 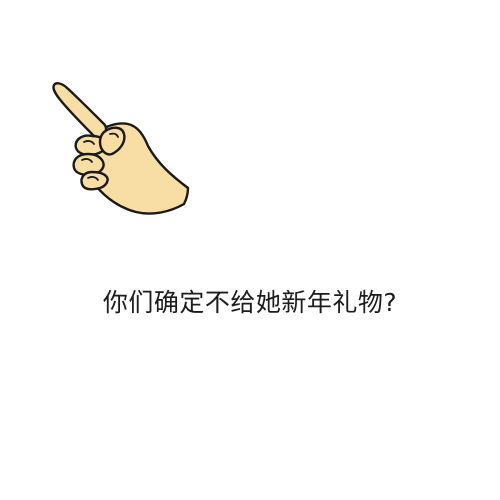 What do you see at coordinates (80, 112) in the screenshot?
I see `hand-index-finger` at bounding box center [80, 112].